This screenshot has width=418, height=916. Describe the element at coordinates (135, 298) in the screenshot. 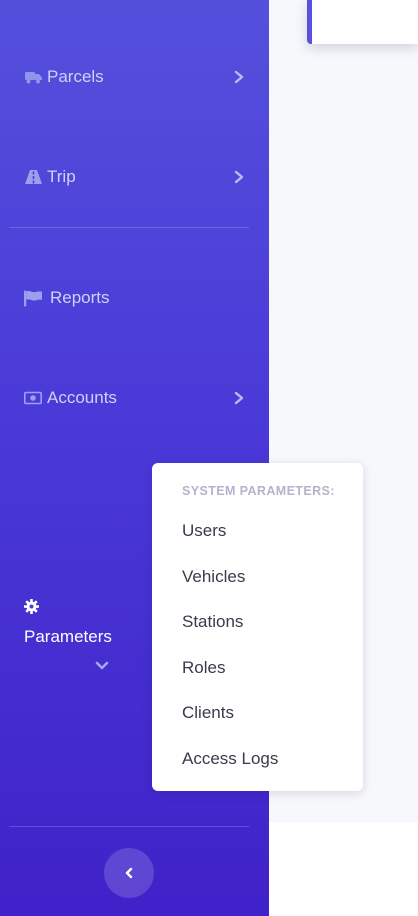

I see `sidebar-item-reports: Reports` at that location.